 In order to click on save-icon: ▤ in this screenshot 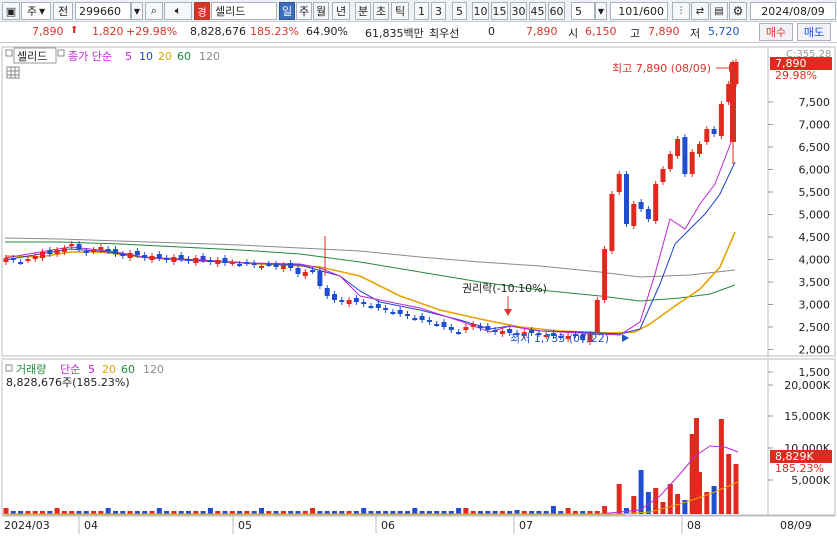, I will do `click(719, 11)`.